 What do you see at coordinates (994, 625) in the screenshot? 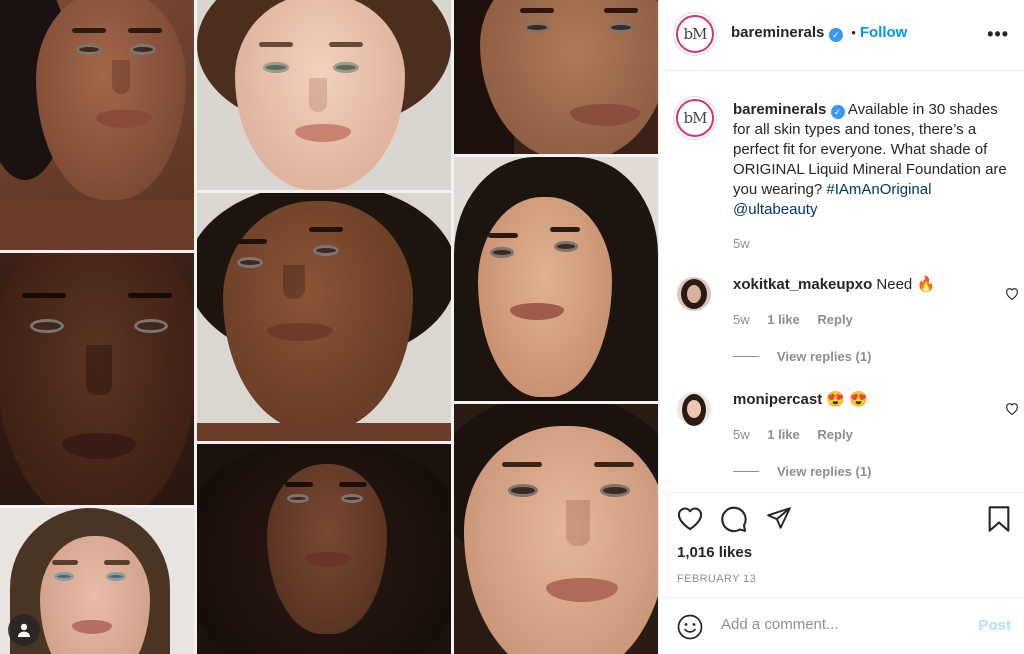
I see `post-comment-button: Post` at bounding box center [994, 625].